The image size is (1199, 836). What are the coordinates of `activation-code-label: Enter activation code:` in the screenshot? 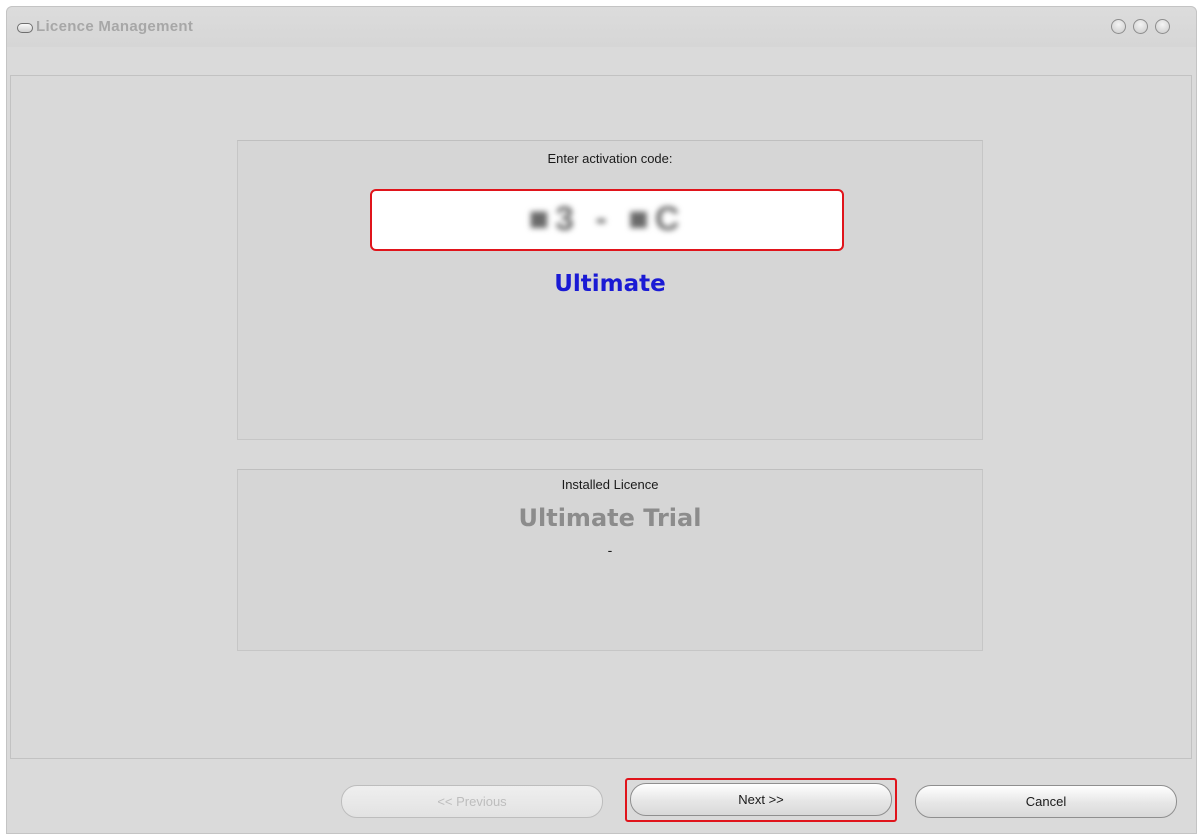 It's located at (610, 158).